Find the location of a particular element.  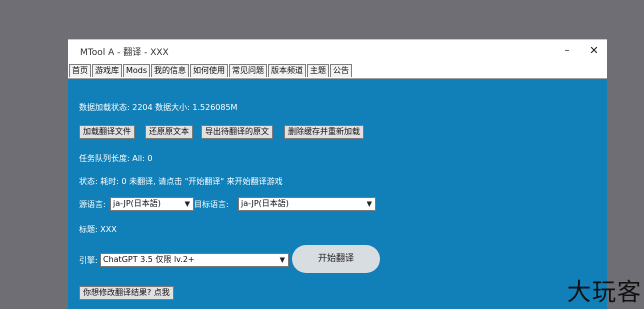

engine-value: ChatGPT 3.5 仅限 lv.2+ is located at coordinates (149, 259).